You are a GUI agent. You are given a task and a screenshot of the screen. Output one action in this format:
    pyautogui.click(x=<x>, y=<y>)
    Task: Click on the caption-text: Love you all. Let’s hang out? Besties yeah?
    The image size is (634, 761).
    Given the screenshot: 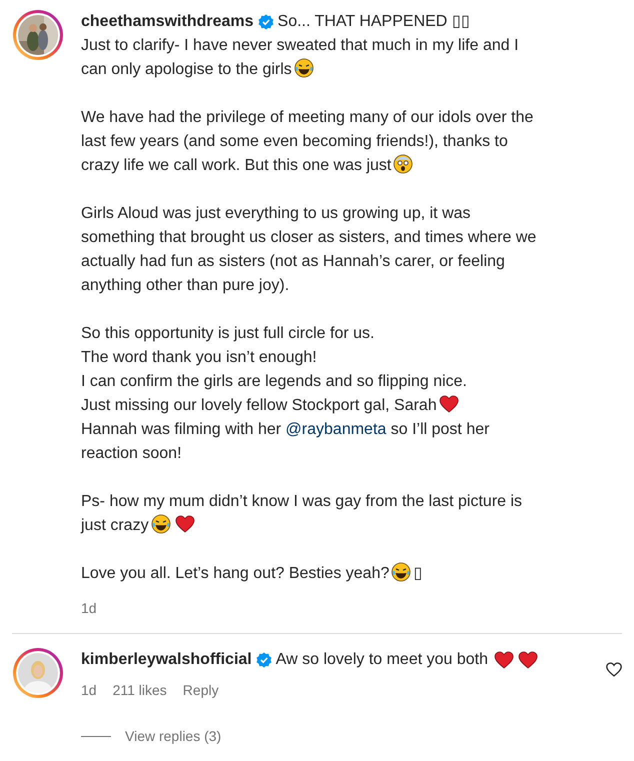 What is the action you would take?
    pyautogui.click(x=235, y=573)
    